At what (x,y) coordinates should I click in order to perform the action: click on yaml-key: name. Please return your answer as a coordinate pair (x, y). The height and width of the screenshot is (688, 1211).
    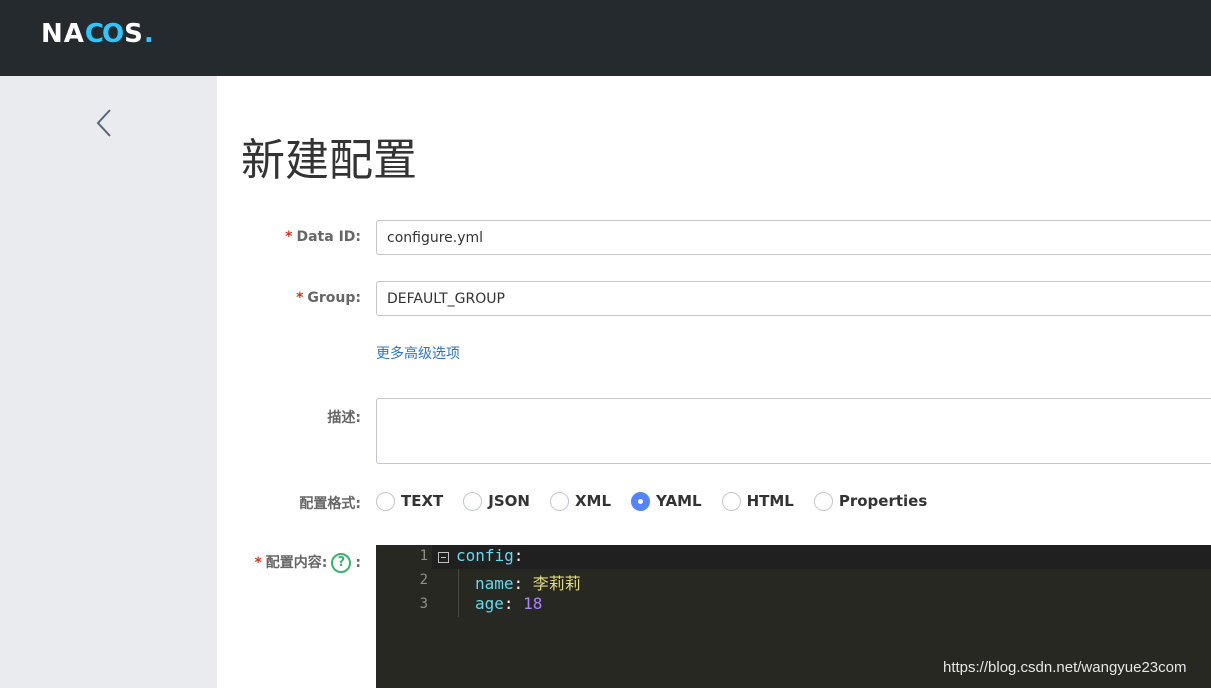
    Looking at the image, I should click on (494, 583).